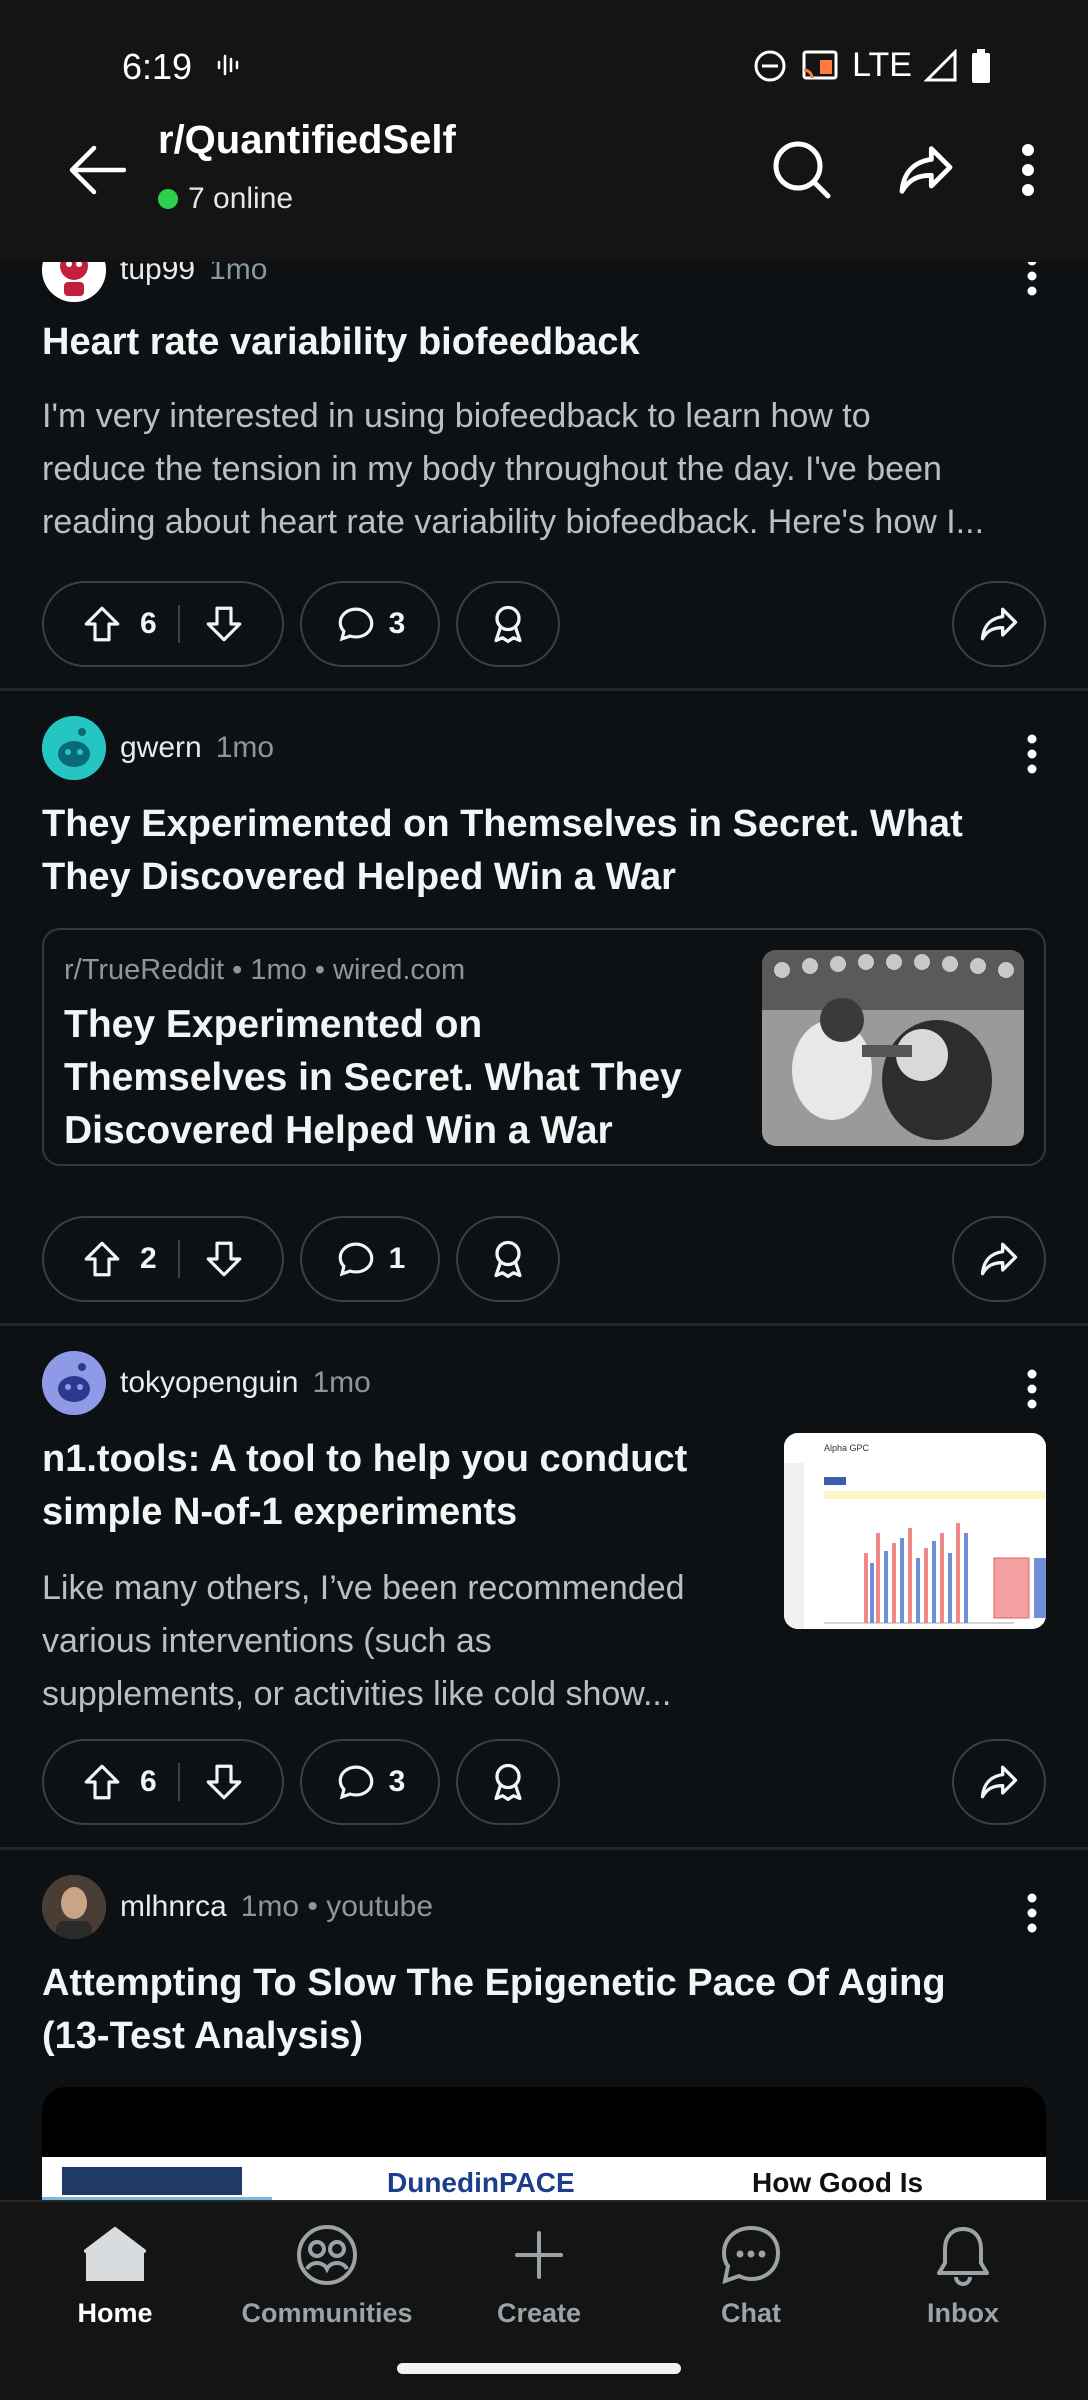 The width and height of the screenshot is (1088, 2400). Describe the element at coordinates (963, 2313) in the screenshot. I see `nav-label: Inbox` at that location.